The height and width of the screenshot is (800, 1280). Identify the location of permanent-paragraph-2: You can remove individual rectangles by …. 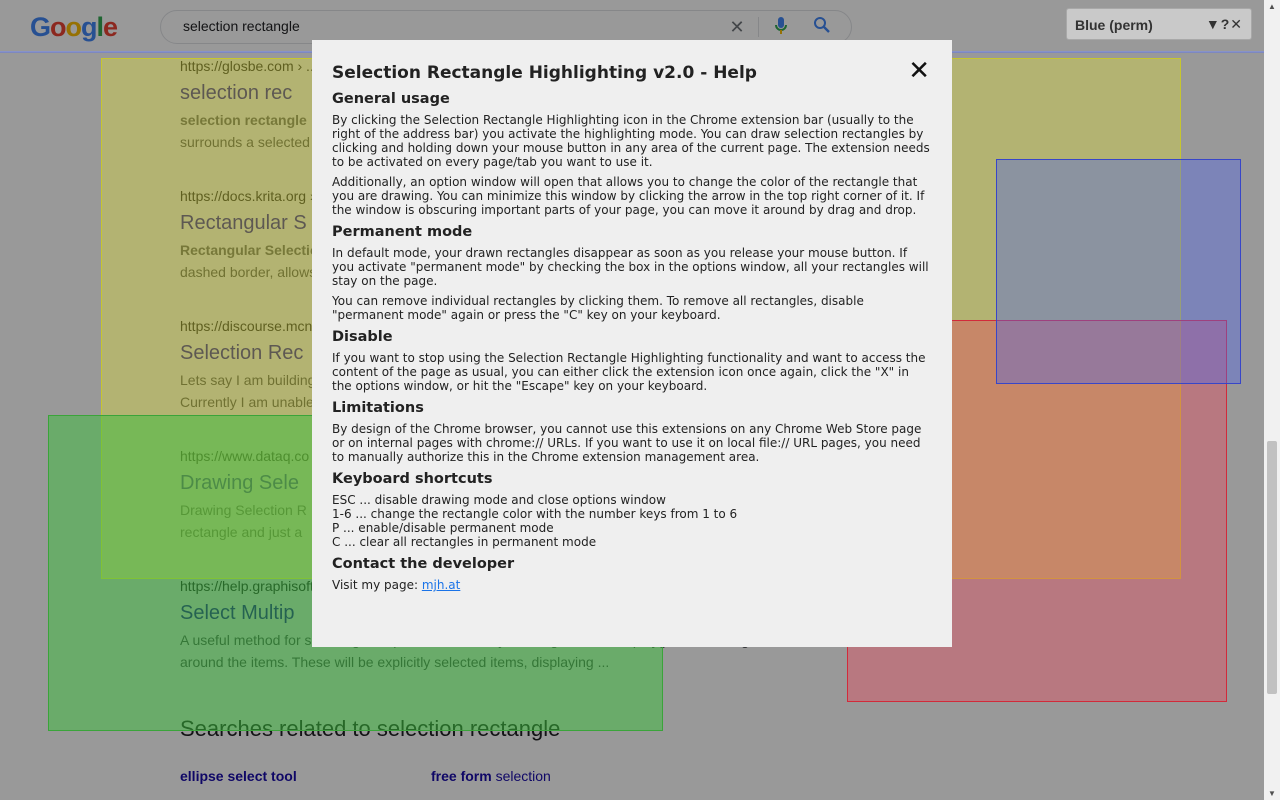
(598, 308).